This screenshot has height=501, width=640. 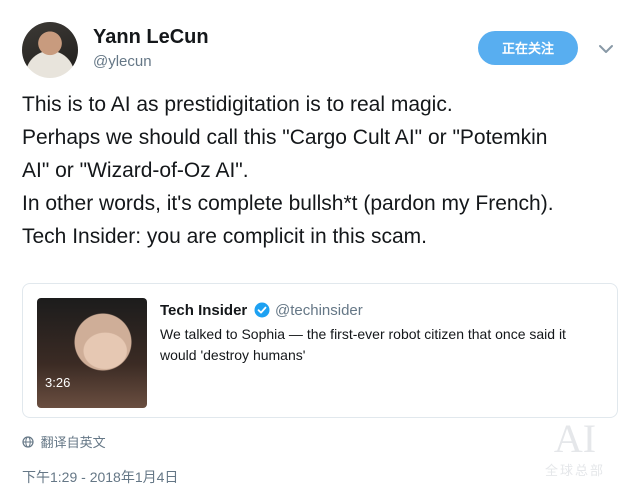 I want to click on tweet-timestamp: 下午1:29 - 2018年1月4日, so click(x=100, y=477).